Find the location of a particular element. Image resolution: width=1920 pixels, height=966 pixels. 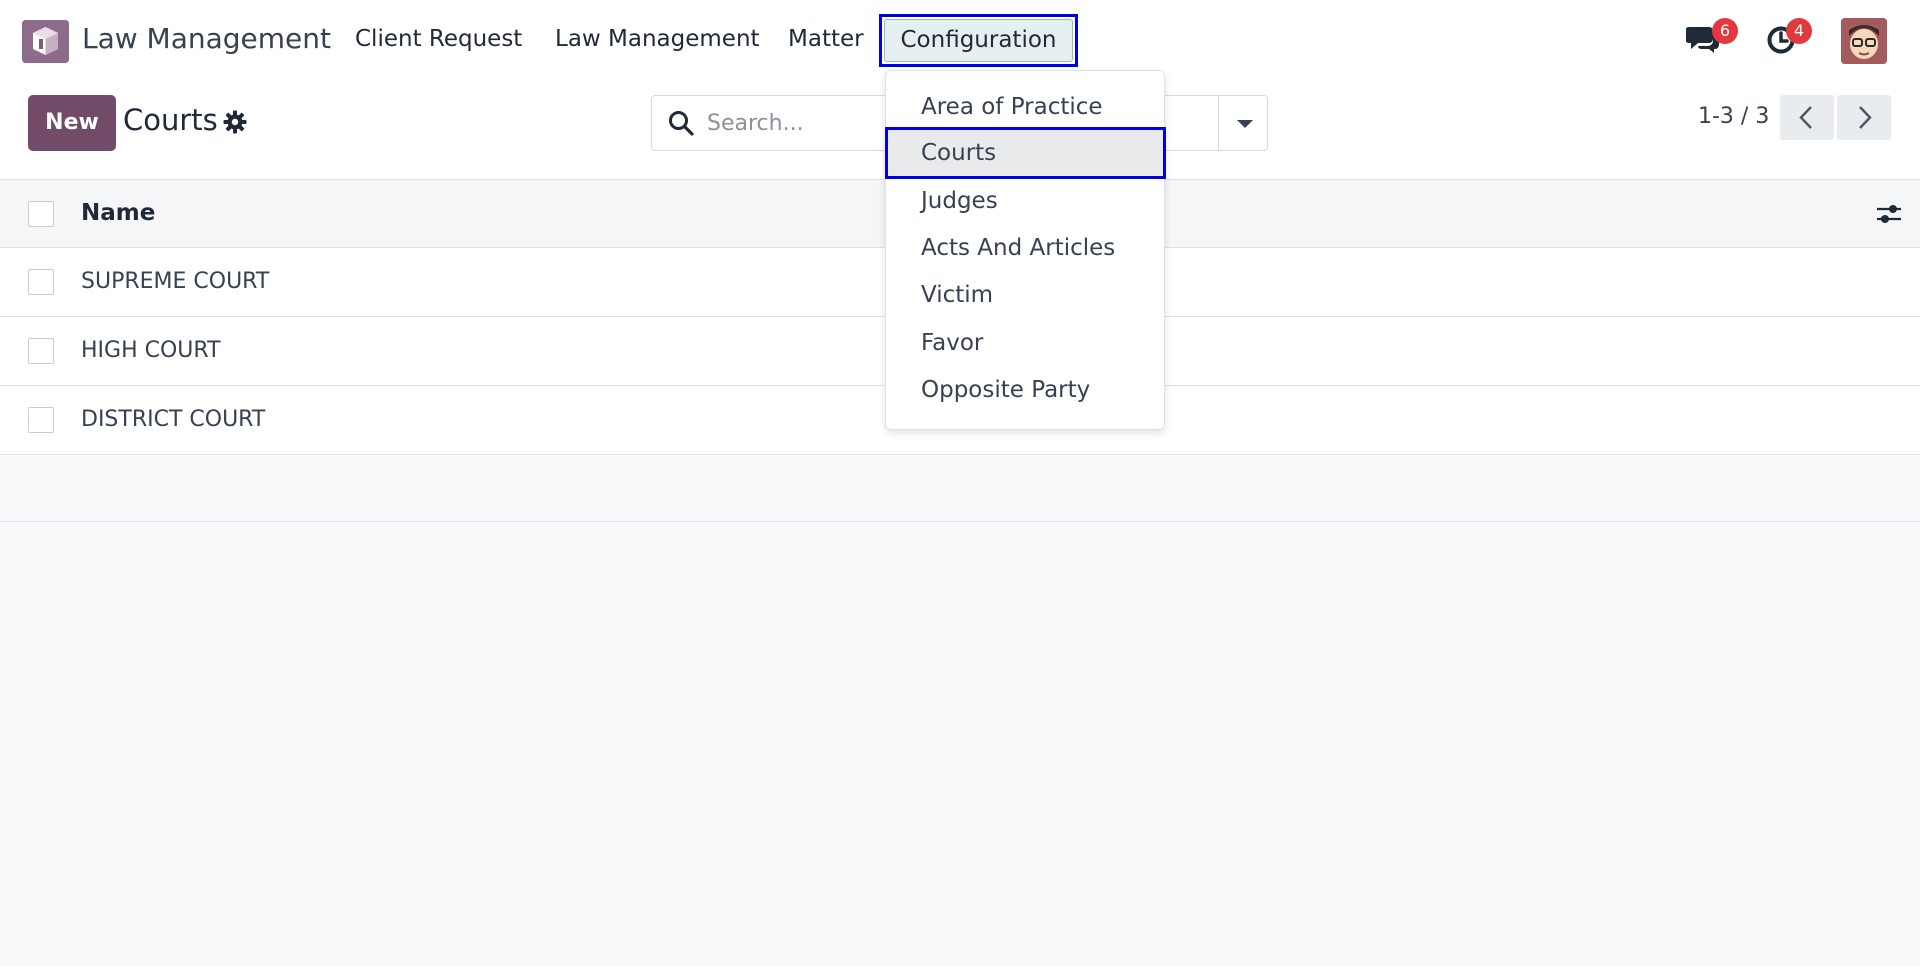

nav-client-request: Client Request is located at coordinates (438, 39).